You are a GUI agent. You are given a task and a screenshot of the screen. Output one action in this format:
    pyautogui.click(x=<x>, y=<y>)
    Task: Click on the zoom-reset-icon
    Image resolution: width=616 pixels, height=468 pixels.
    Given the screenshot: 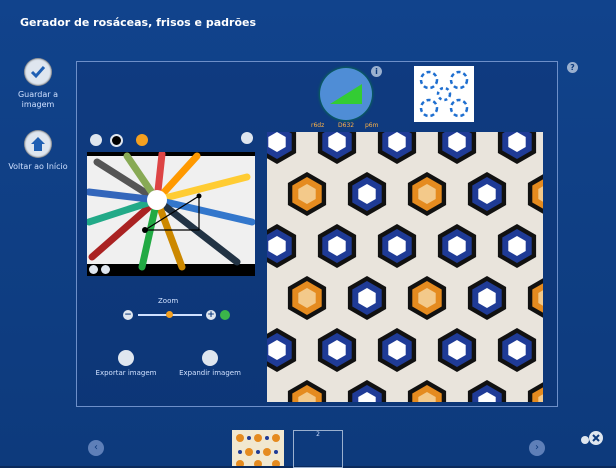 What is the action you would take?
    pyautogui.click(x=225, y=315)
    